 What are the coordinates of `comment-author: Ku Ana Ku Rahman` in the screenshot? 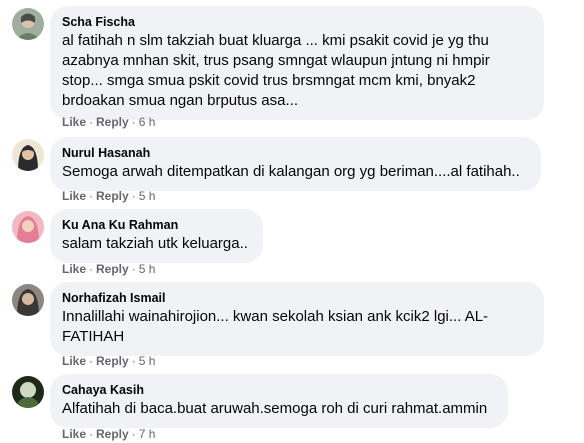 It's located at (156, 225).